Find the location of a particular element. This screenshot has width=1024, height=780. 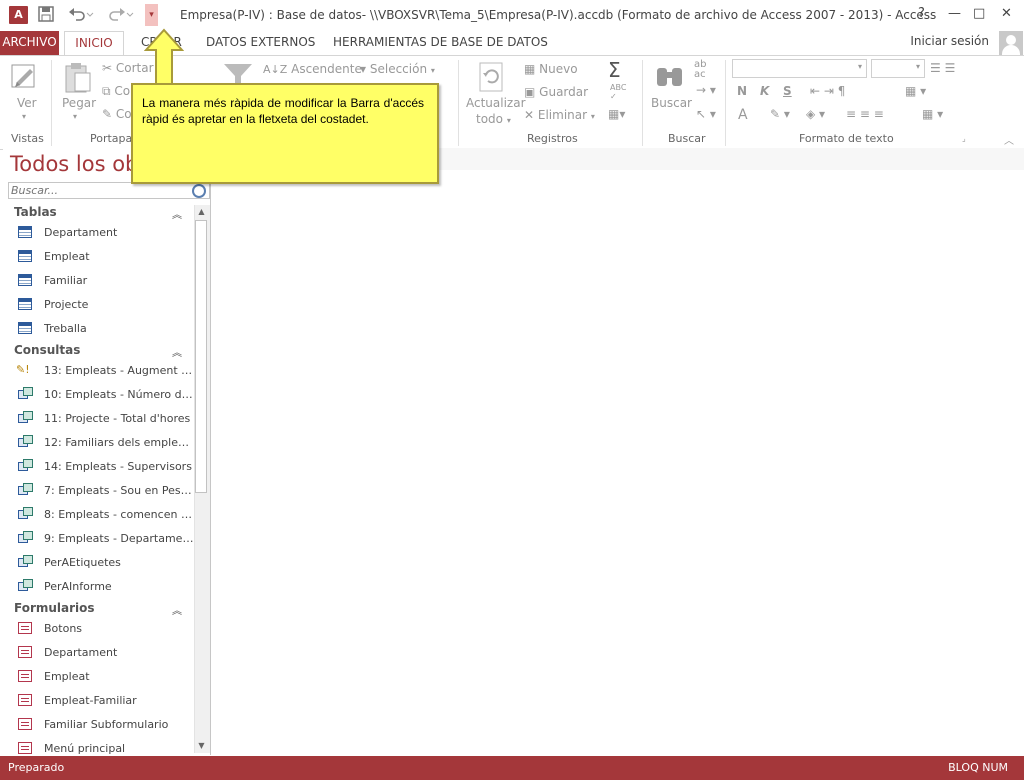

select-icon: ↖ ▾ is located at coordinates (706, 114).